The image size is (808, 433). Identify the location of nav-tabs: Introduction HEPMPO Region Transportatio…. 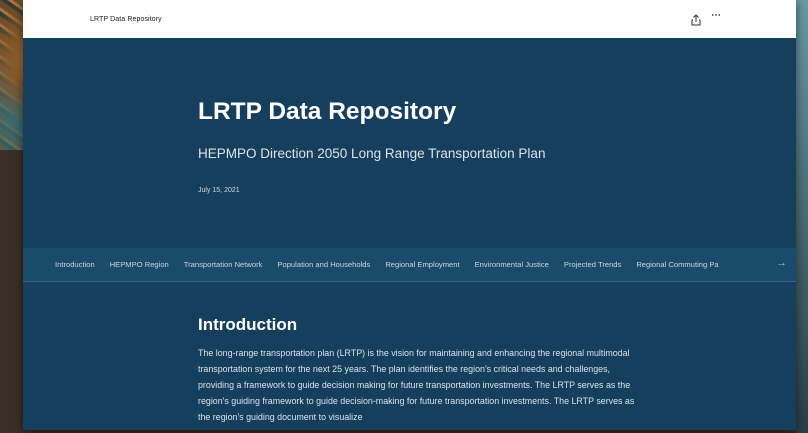
(397, 264).